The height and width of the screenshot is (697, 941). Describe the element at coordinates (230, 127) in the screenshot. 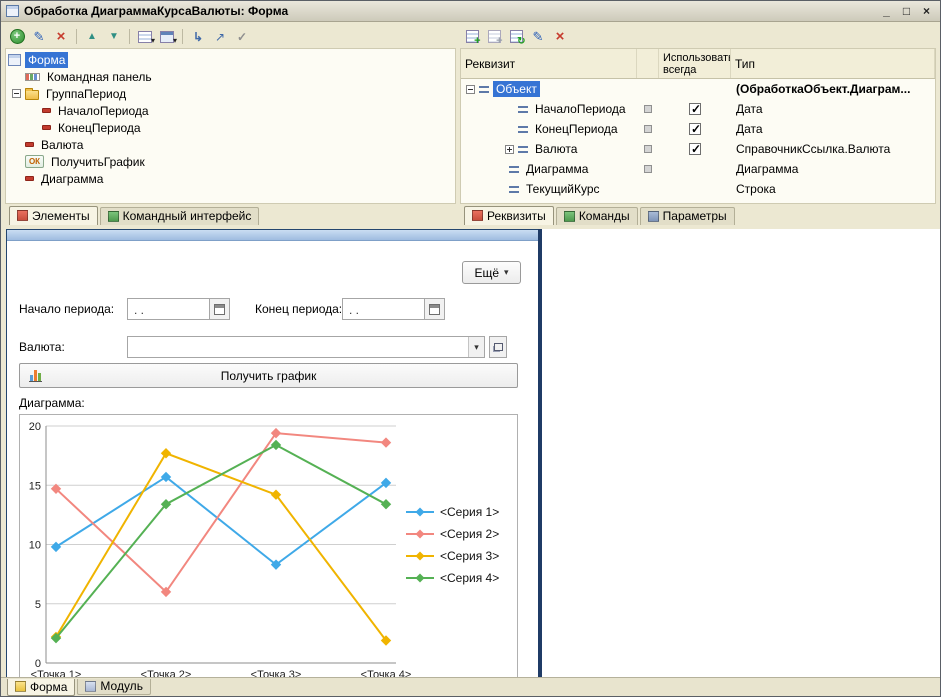

I see `tree-item: КонецПериода` at that location.